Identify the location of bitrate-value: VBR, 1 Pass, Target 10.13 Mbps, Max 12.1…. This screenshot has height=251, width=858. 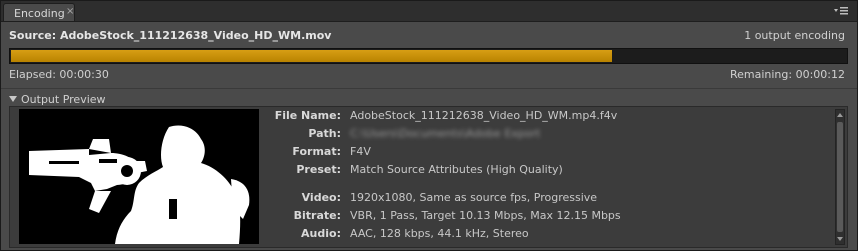
(485, 215).